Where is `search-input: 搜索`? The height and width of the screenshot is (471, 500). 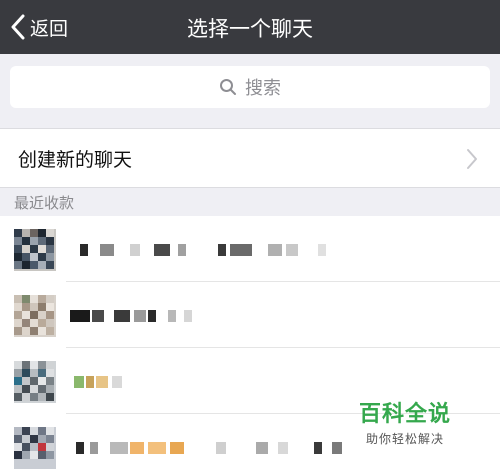 search-input: 搜索 is located at coordinates (250, 87).